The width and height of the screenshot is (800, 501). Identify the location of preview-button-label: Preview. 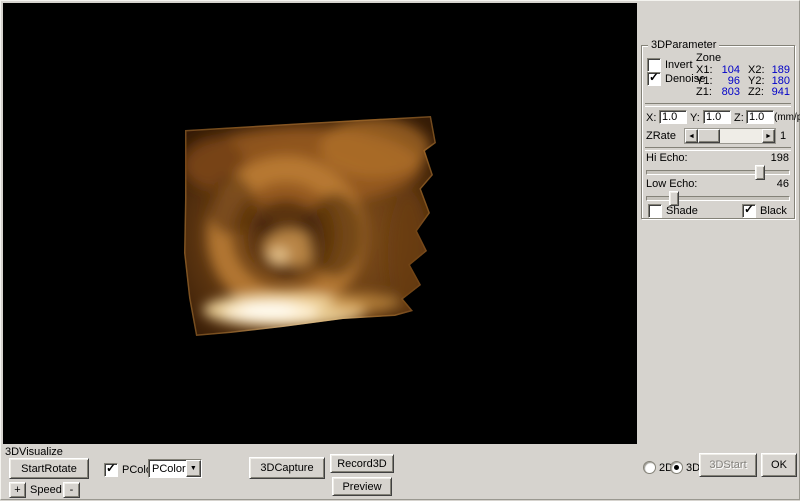
(362, 486).